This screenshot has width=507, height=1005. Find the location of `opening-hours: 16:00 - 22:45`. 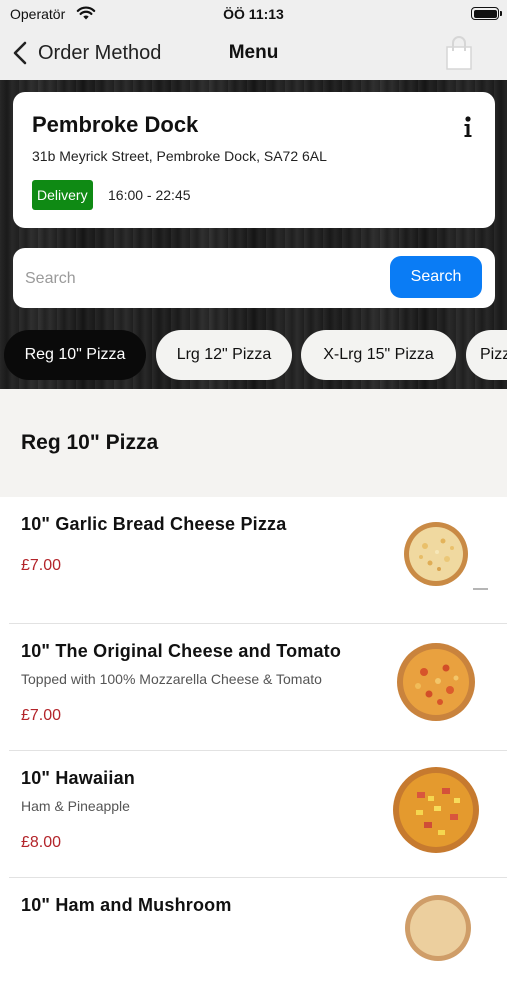

opening-hours: 16:00 - 22:45 is located at coordinates (149, 195).